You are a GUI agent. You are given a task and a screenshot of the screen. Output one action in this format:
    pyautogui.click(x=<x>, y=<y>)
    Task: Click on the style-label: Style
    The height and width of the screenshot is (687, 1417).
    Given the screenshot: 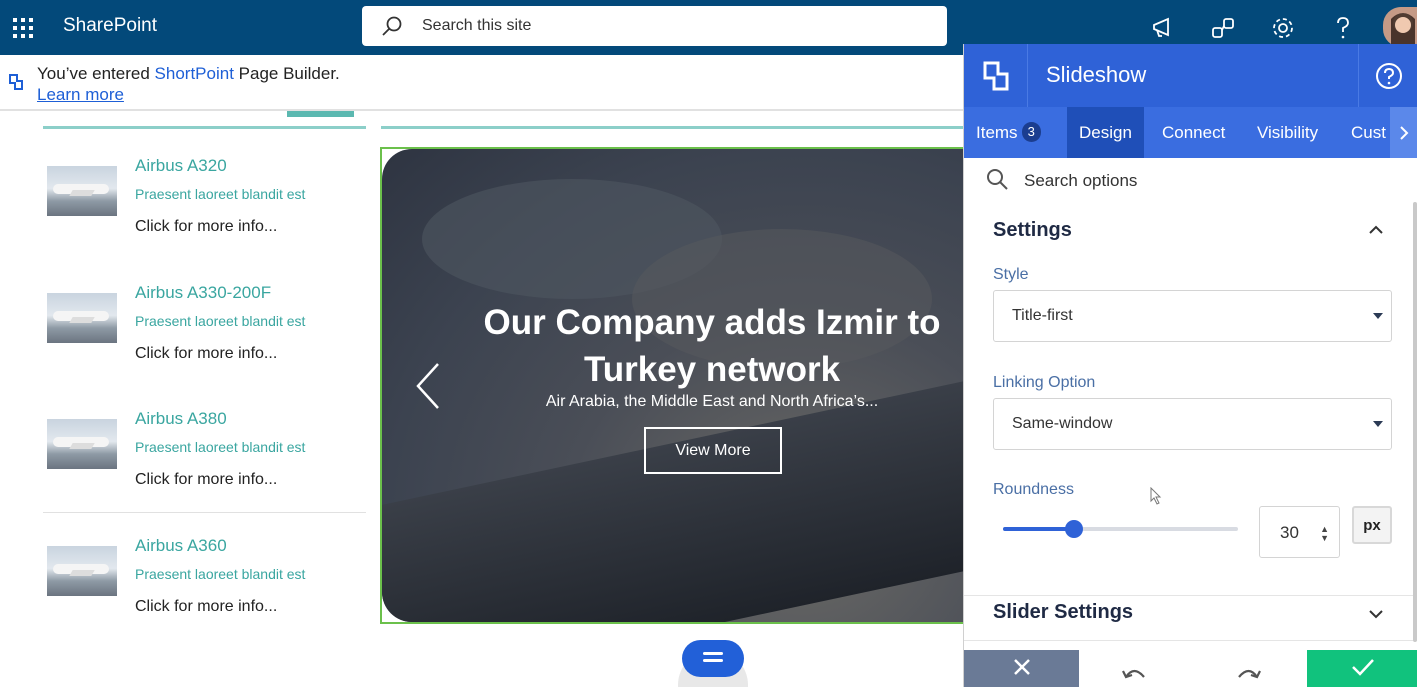 What is the action you would take?
    pyautogui.click(x=1011, y=274)
    